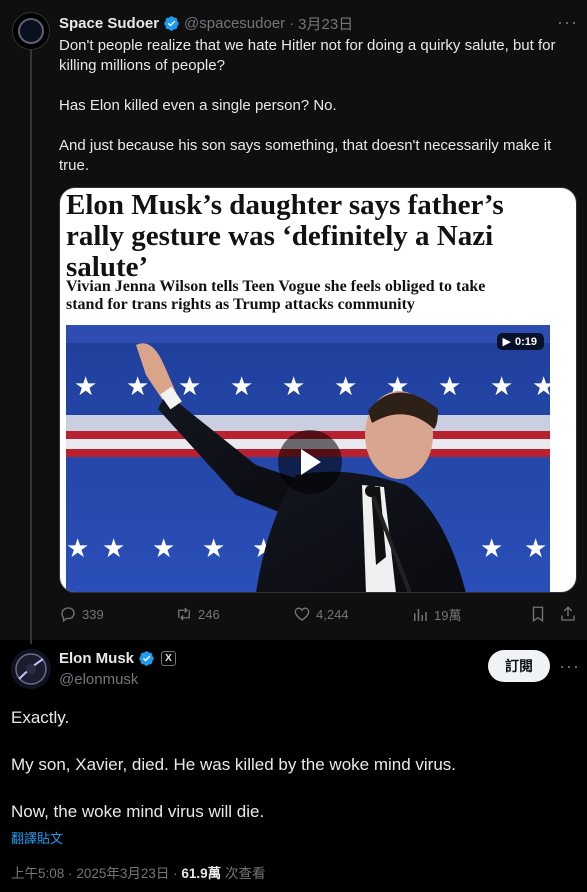 The image size is (587, 892). What do you see at coordinates (138, 811) in the screenshot?
I see `post-paragraph: Now, the woke mind virus will die.` at bounding box center [138, 811].